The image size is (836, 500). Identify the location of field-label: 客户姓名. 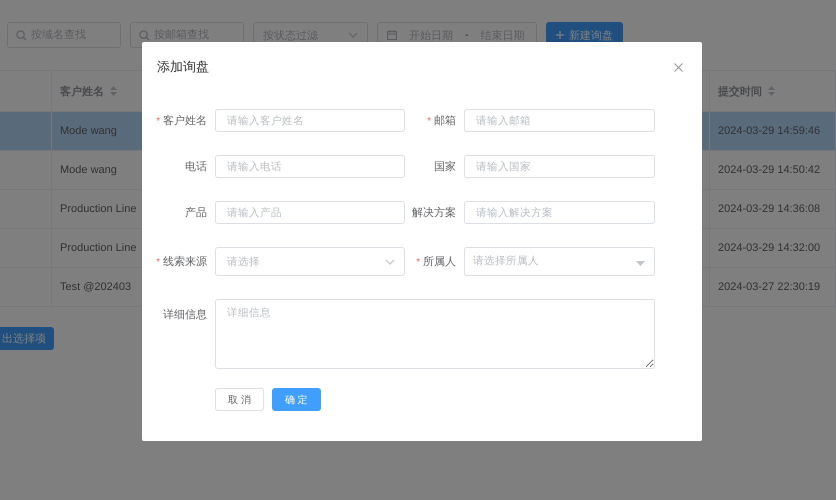
(185, 121).